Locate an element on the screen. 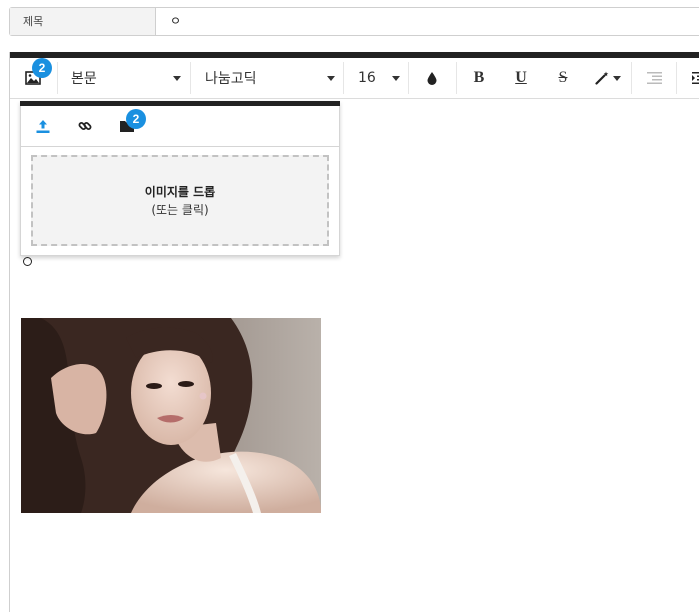 The image size is (699, 612). link-icon is located at coordinates (85, 126).